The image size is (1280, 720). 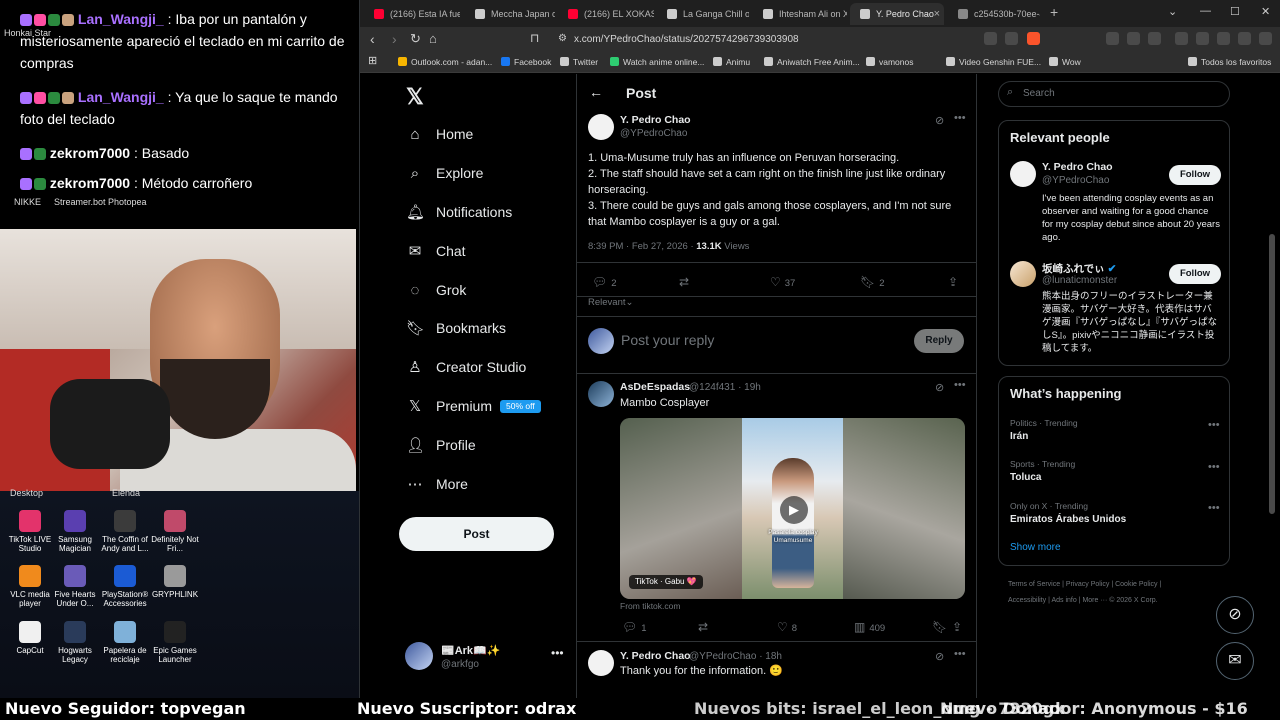 What do you see at coordinates (604, 282) in the screenshot?
I see `reply-action: 💬︎ 2` at bounding box center [604, 282].